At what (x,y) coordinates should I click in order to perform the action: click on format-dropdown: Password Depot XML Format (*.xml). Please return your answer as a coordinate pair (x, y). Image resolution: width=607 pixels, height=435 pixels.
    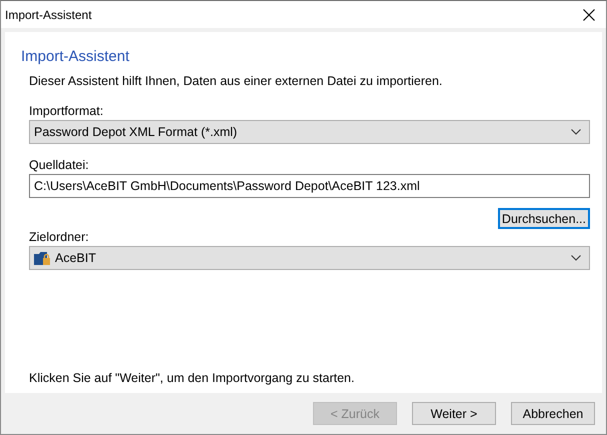
    Looking at the image, I should click on (309, 132).